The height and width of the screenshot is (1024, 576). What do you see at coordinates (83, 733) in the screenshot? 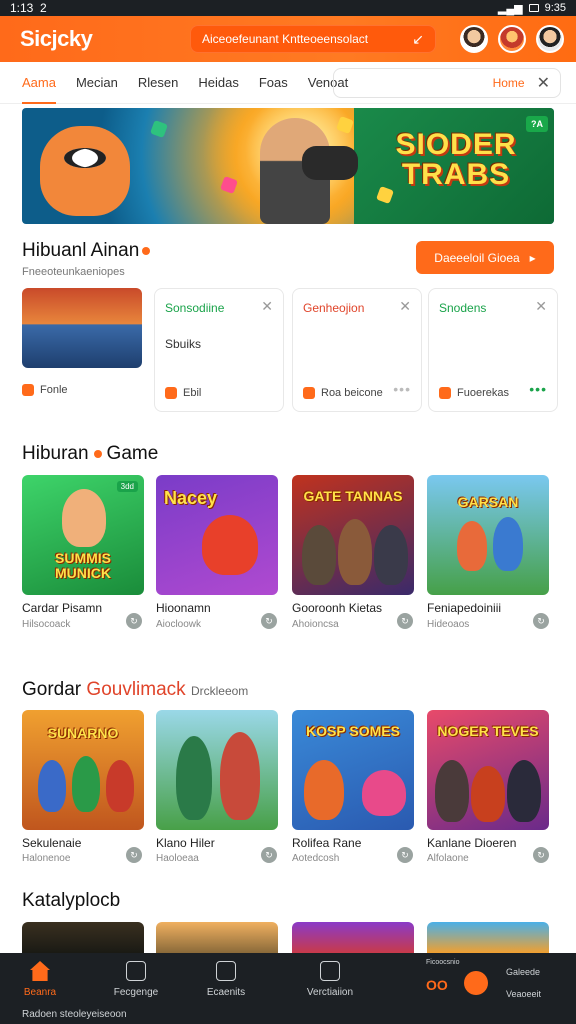
I see `tile-art-label: SUNARNO` at bounding box center [83, 733].